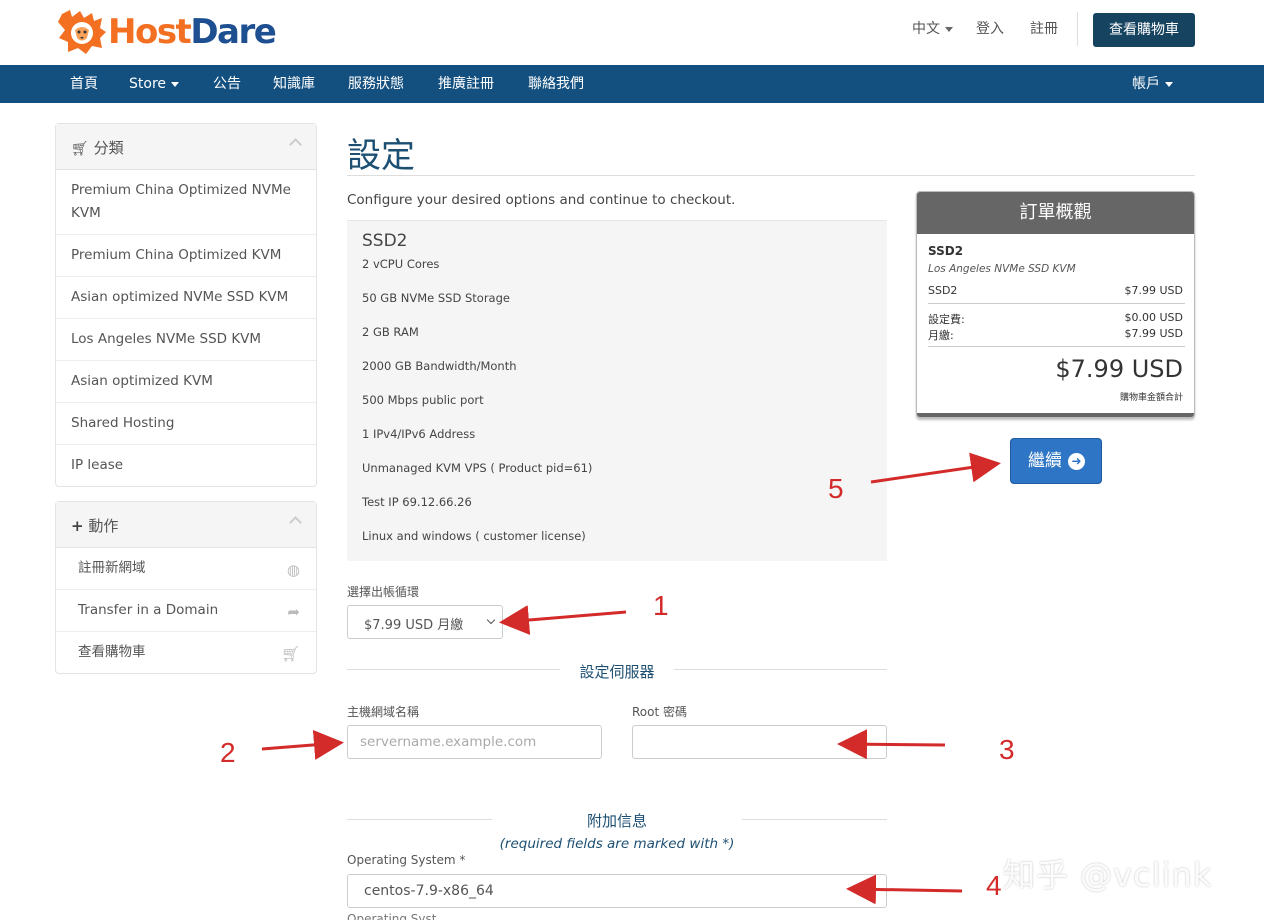  Describe the element at coordinates (836, 488) in the screenshot. I see `annotation-number-5: 5` at that location.